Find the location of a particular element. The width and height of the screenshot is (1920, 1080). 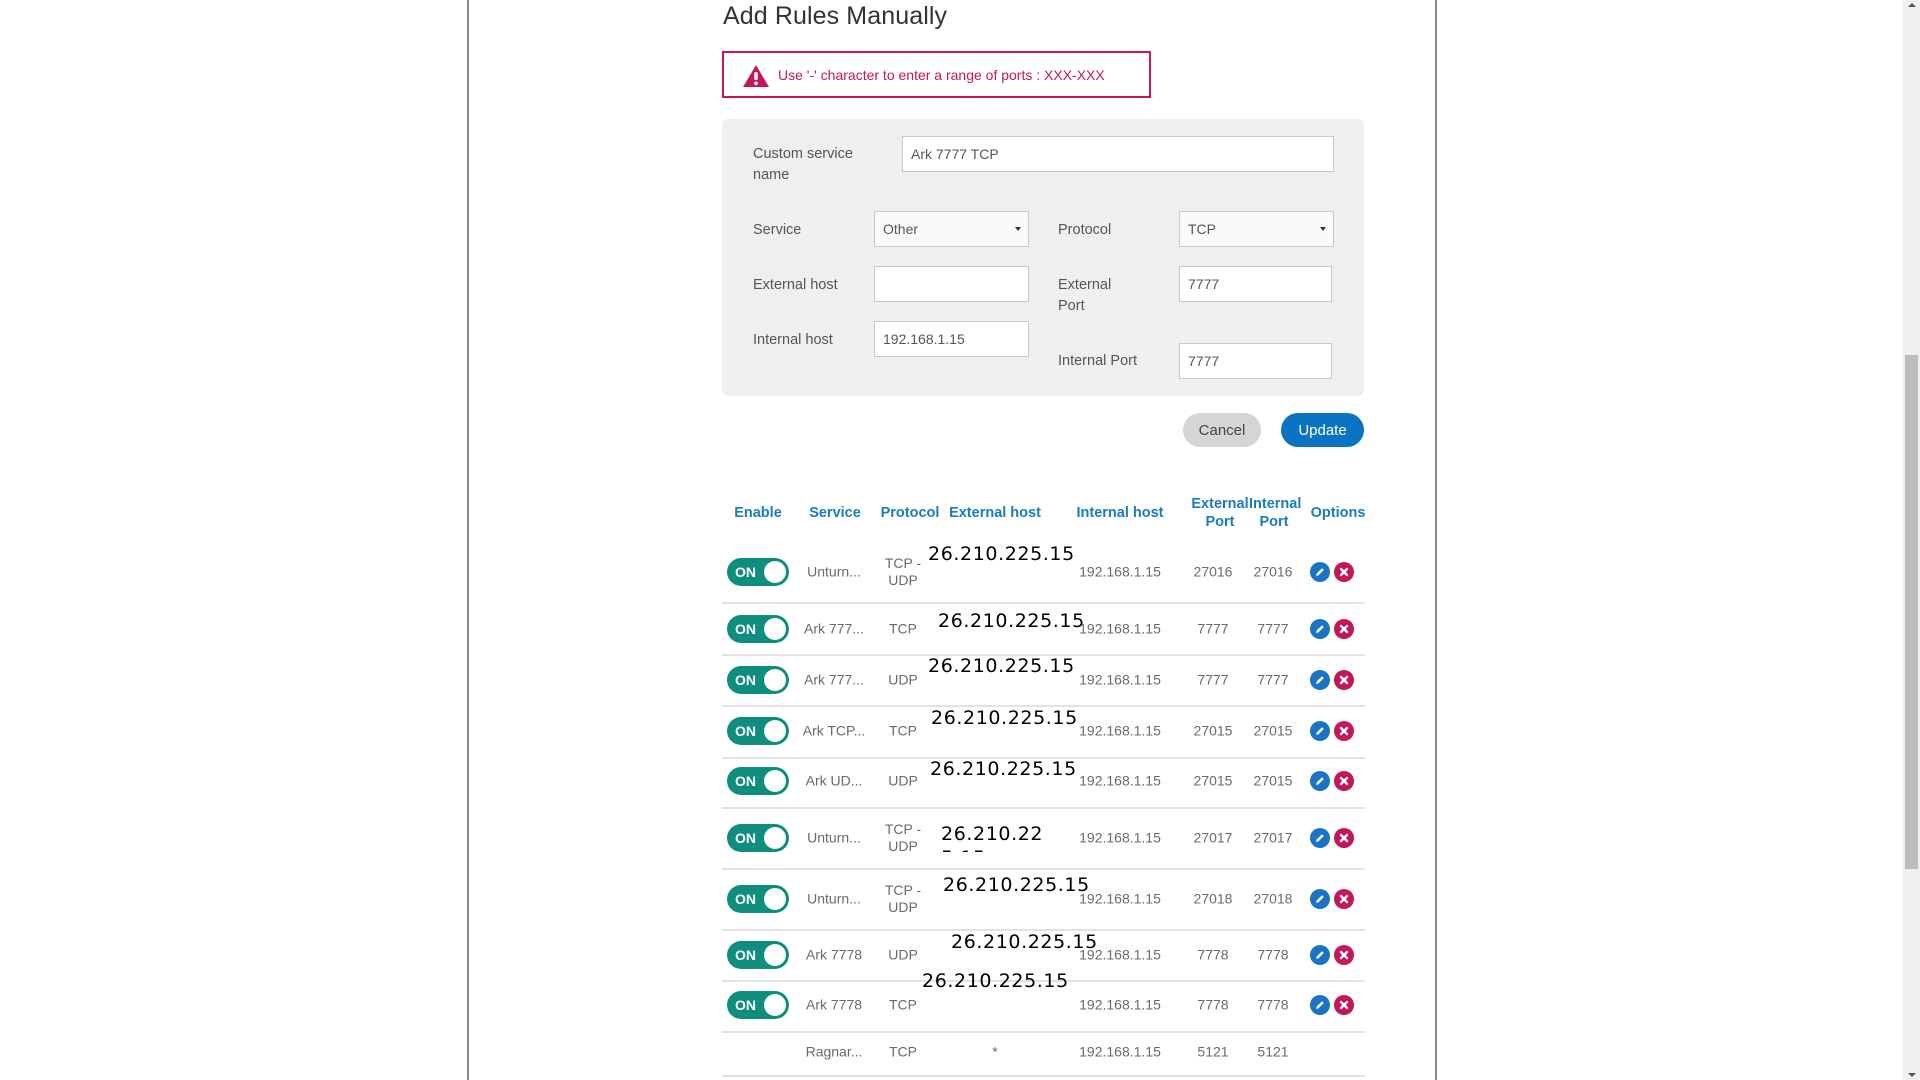

vertical-scrollbar is located at coordinates (1911, 540).